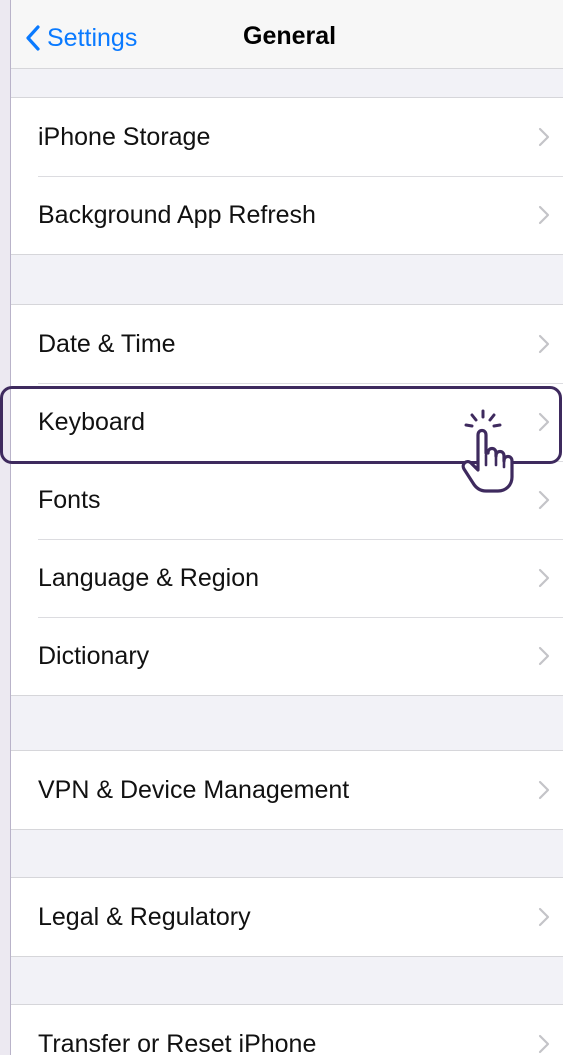 Image resolution: width=563 pixels, height=1055 pixels. I want to click on settings-group-storage: iPhone Storage Background App Refresh, so click(287, 176).